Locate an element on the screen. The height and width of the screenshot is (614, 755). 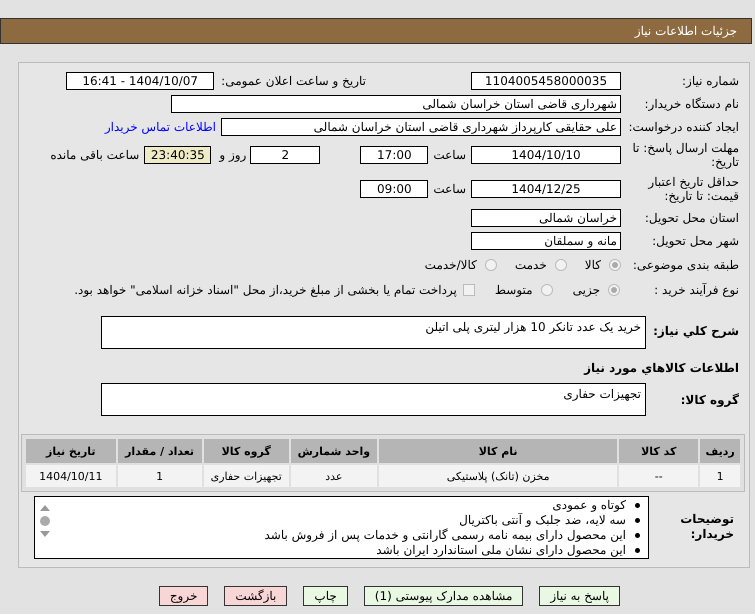
table-cell: -- is located at coordinates (658, 476).